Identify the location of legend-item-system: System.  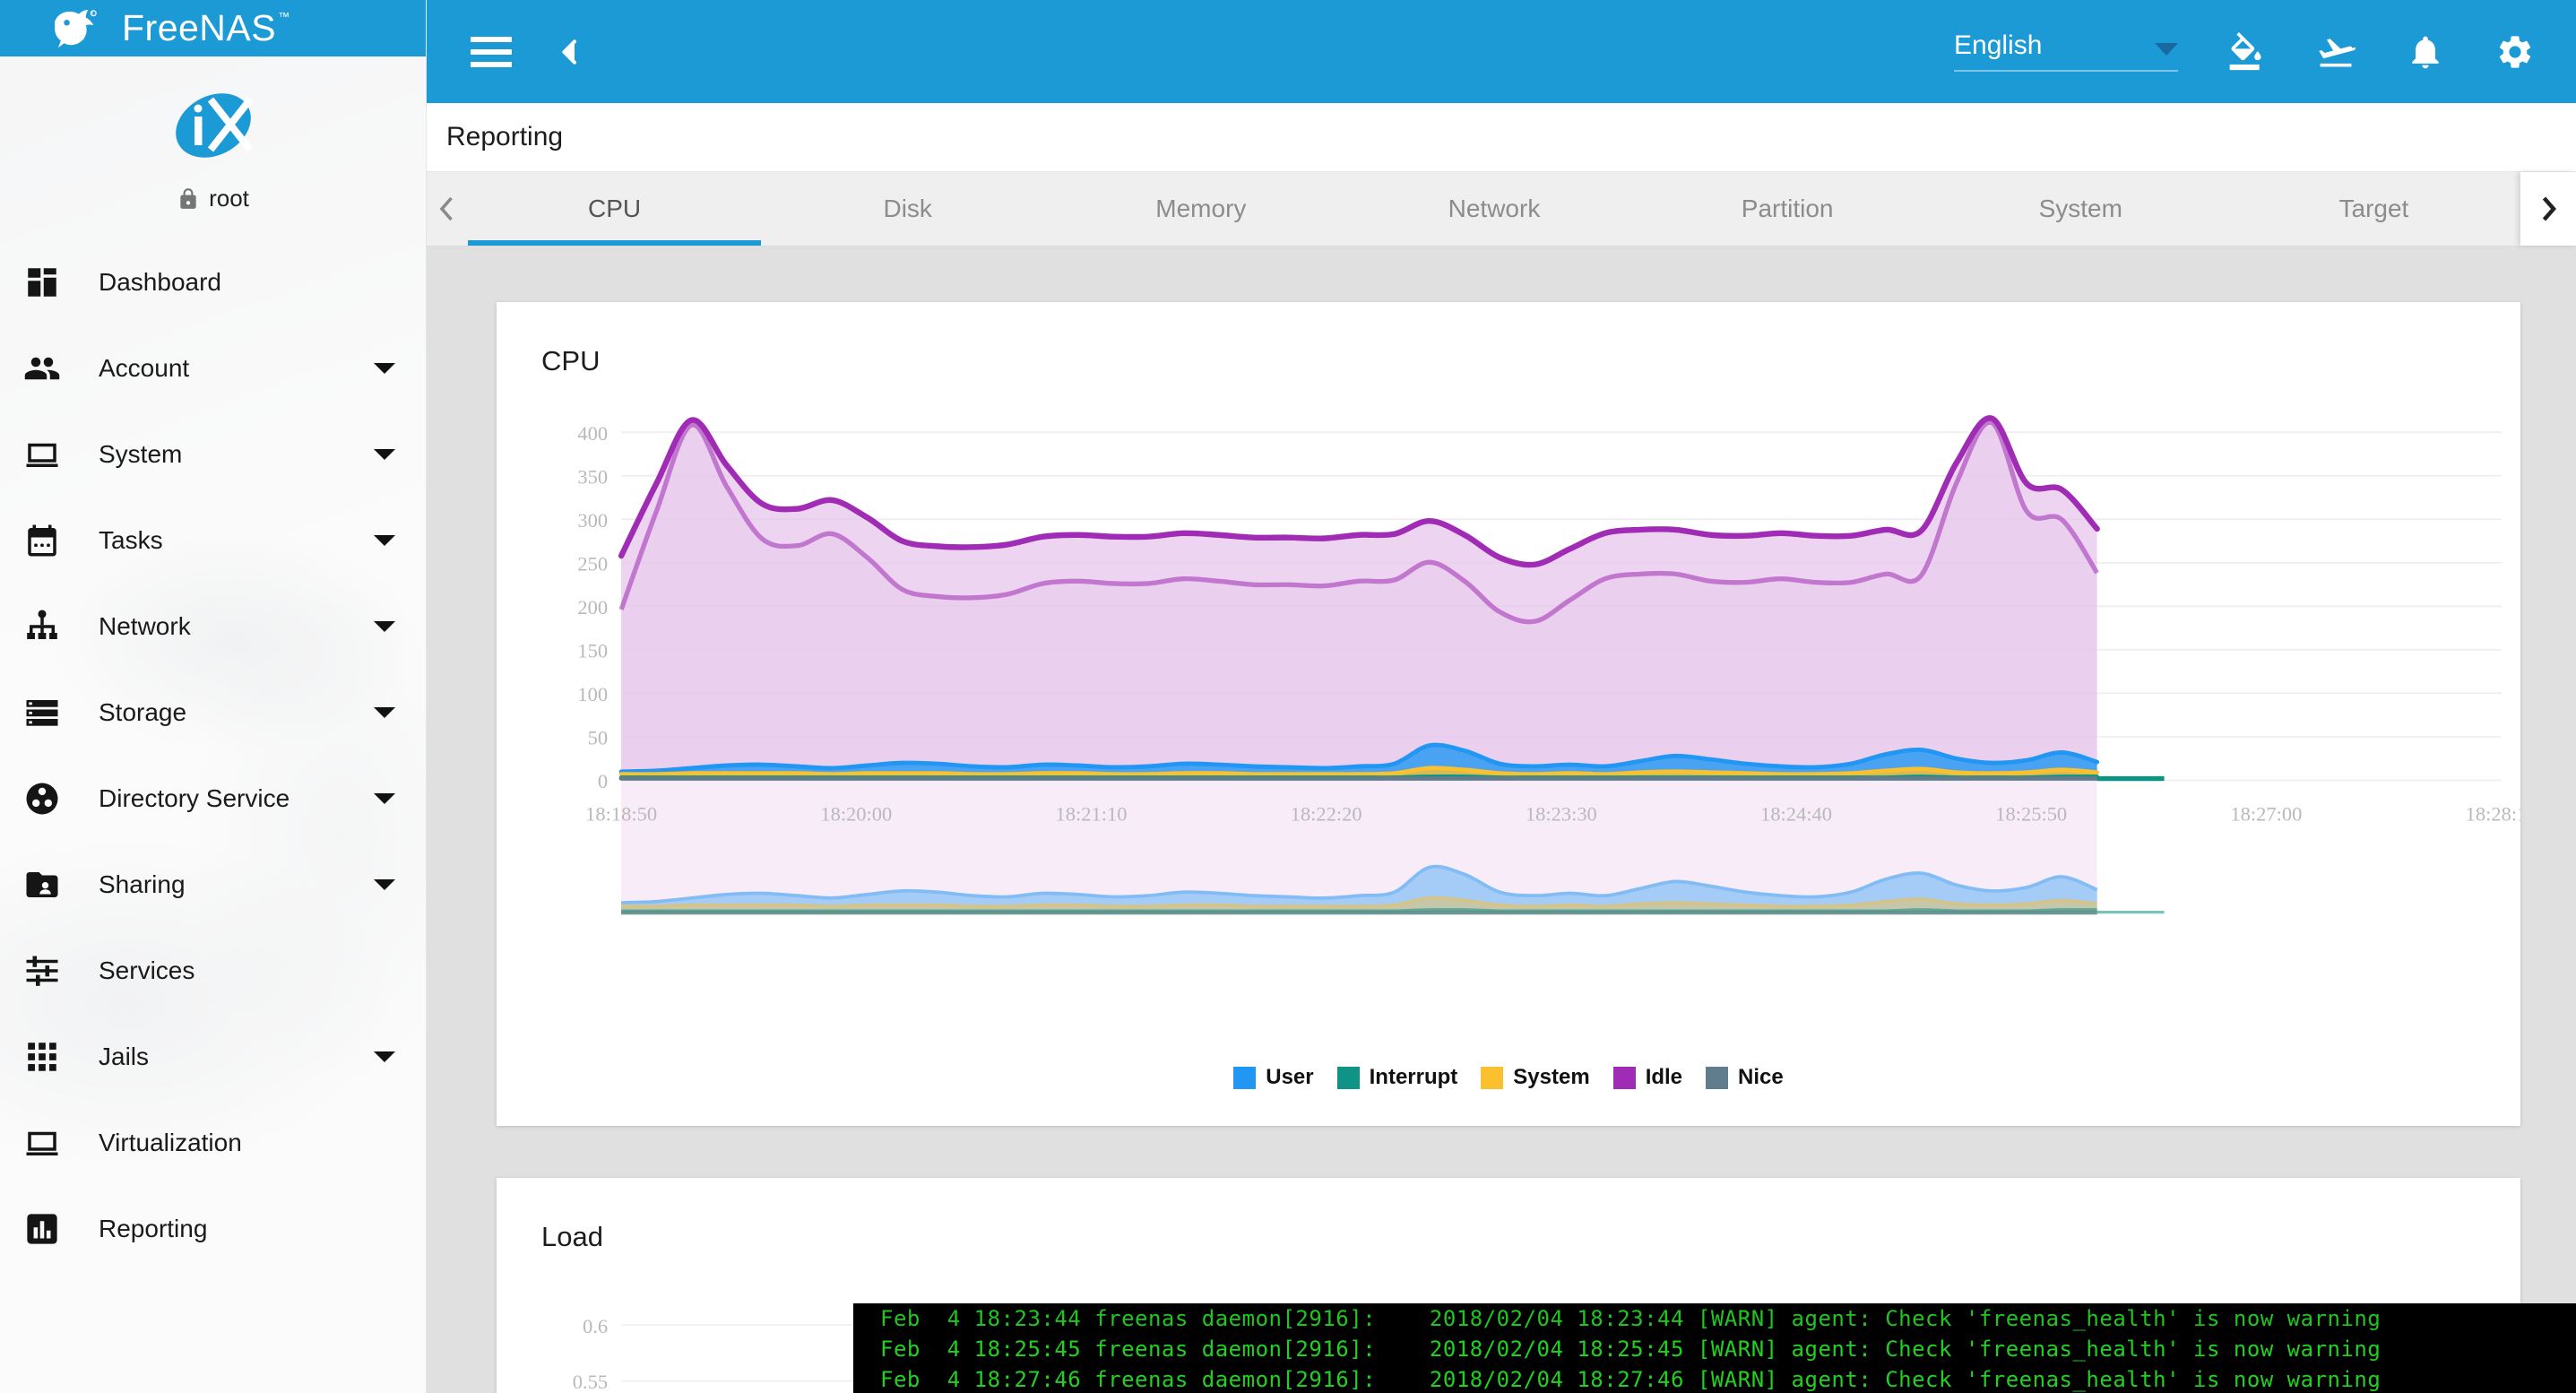
(1535, 1077).